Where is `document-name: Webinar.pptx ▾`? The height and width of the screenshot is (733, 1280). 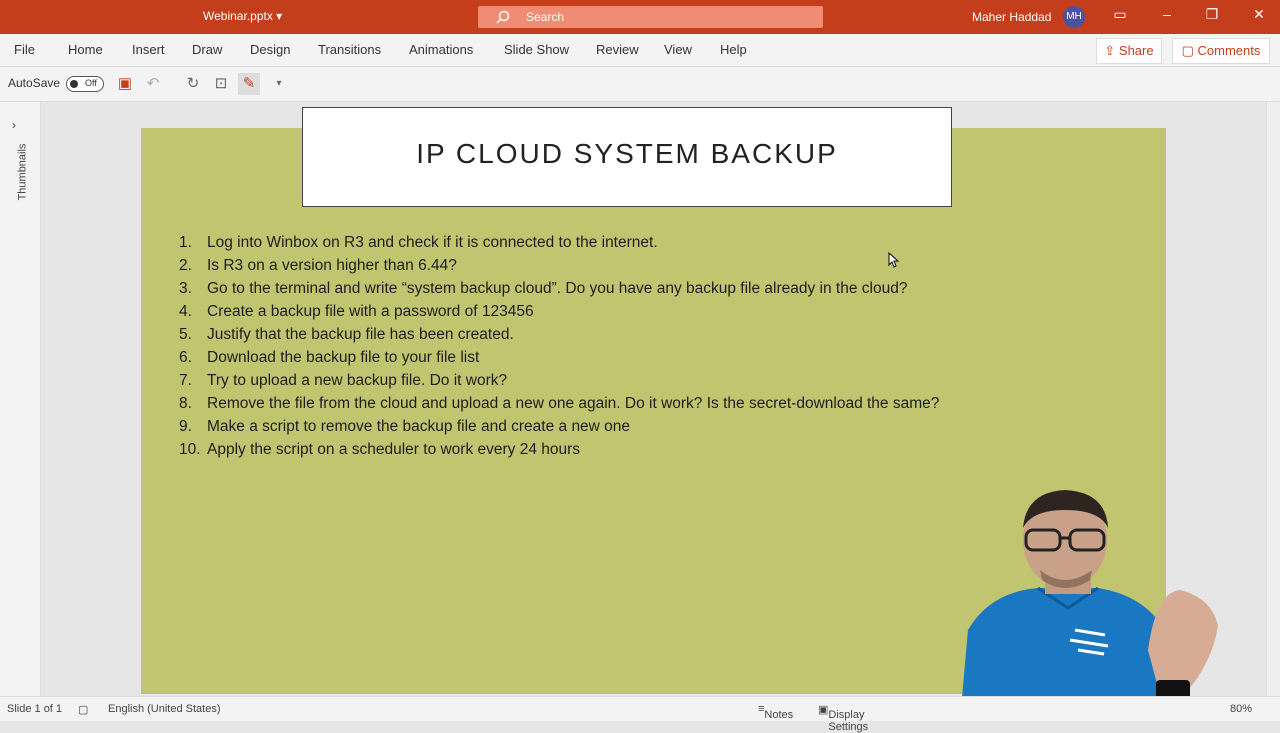 document-name: Webinar.pptx ▾ is located at coordinates (242, 16).